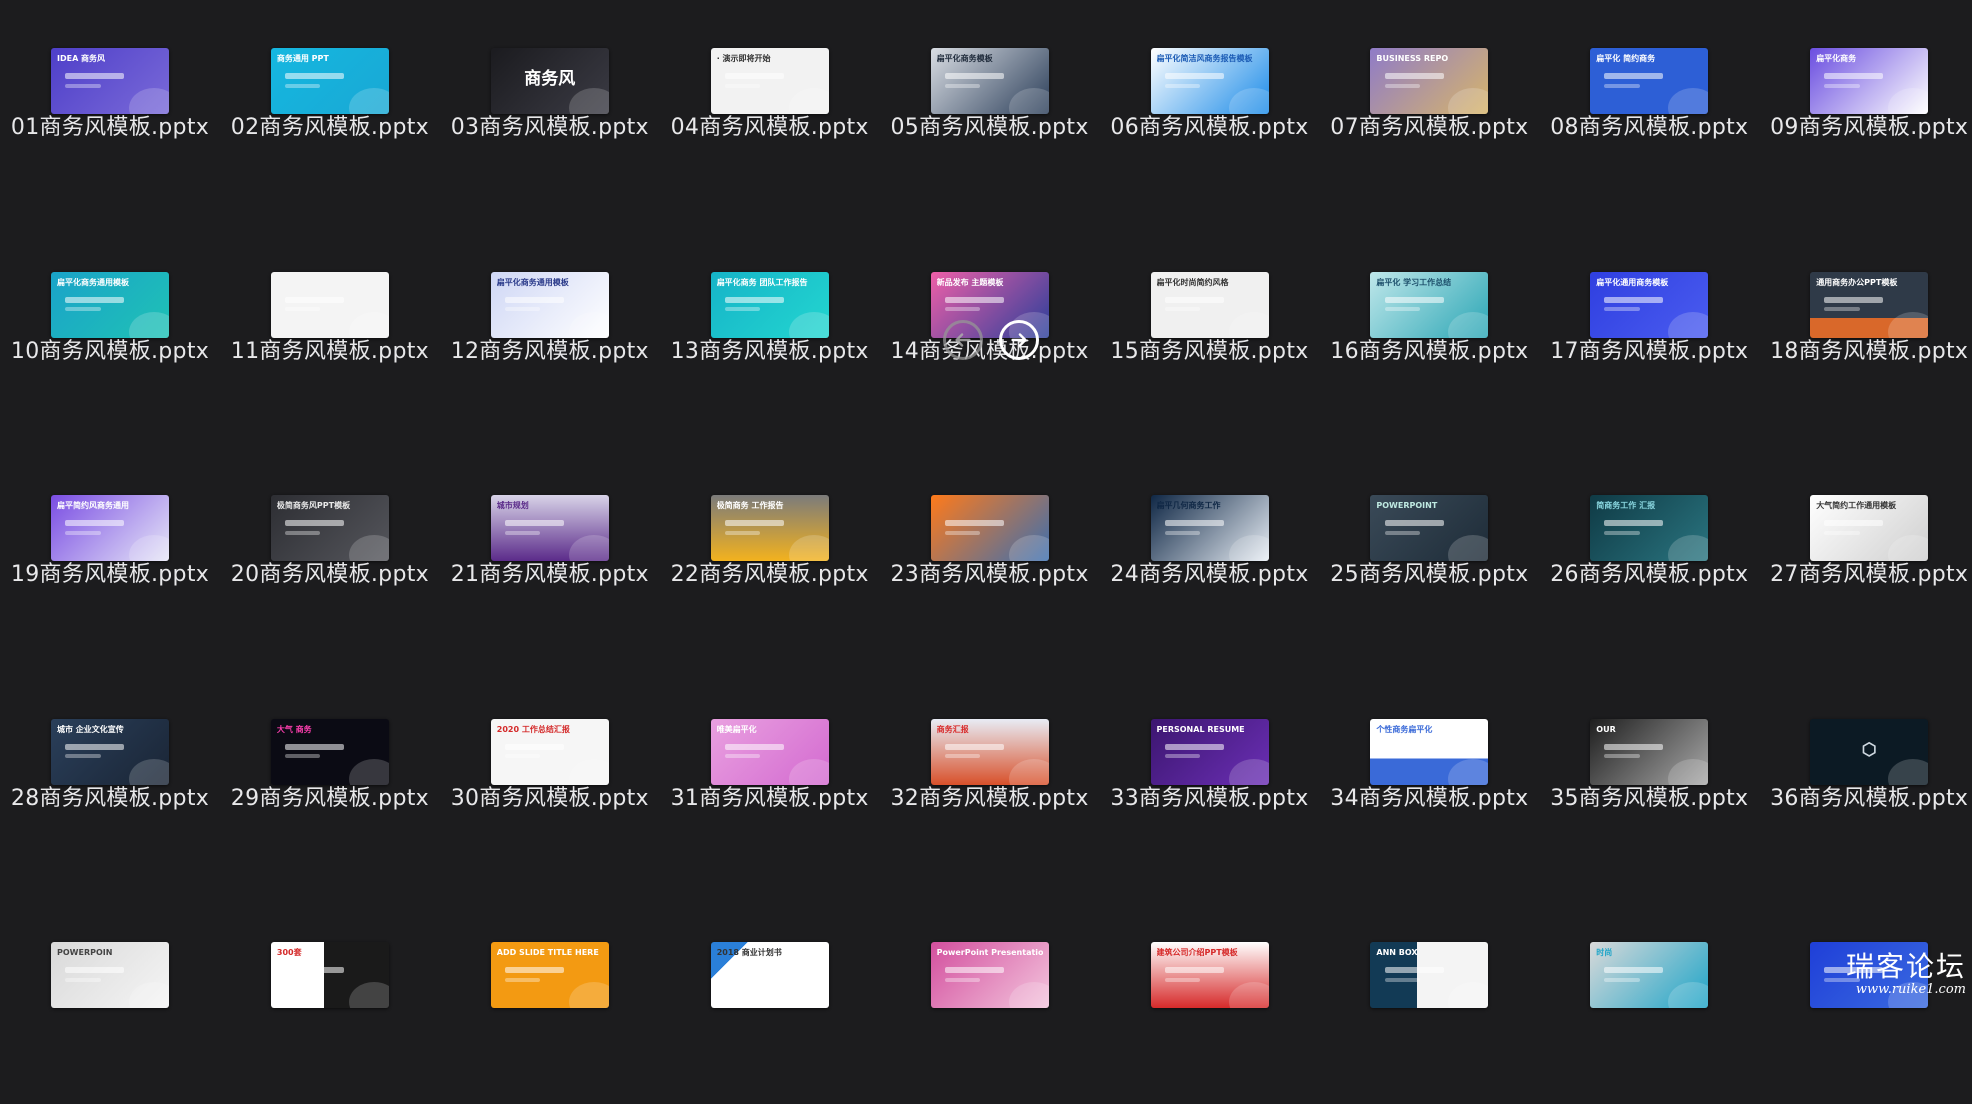  I want to click on file-item: 扁平化通用商务模板 17商务风模板.pptx, so click(1649, 329).